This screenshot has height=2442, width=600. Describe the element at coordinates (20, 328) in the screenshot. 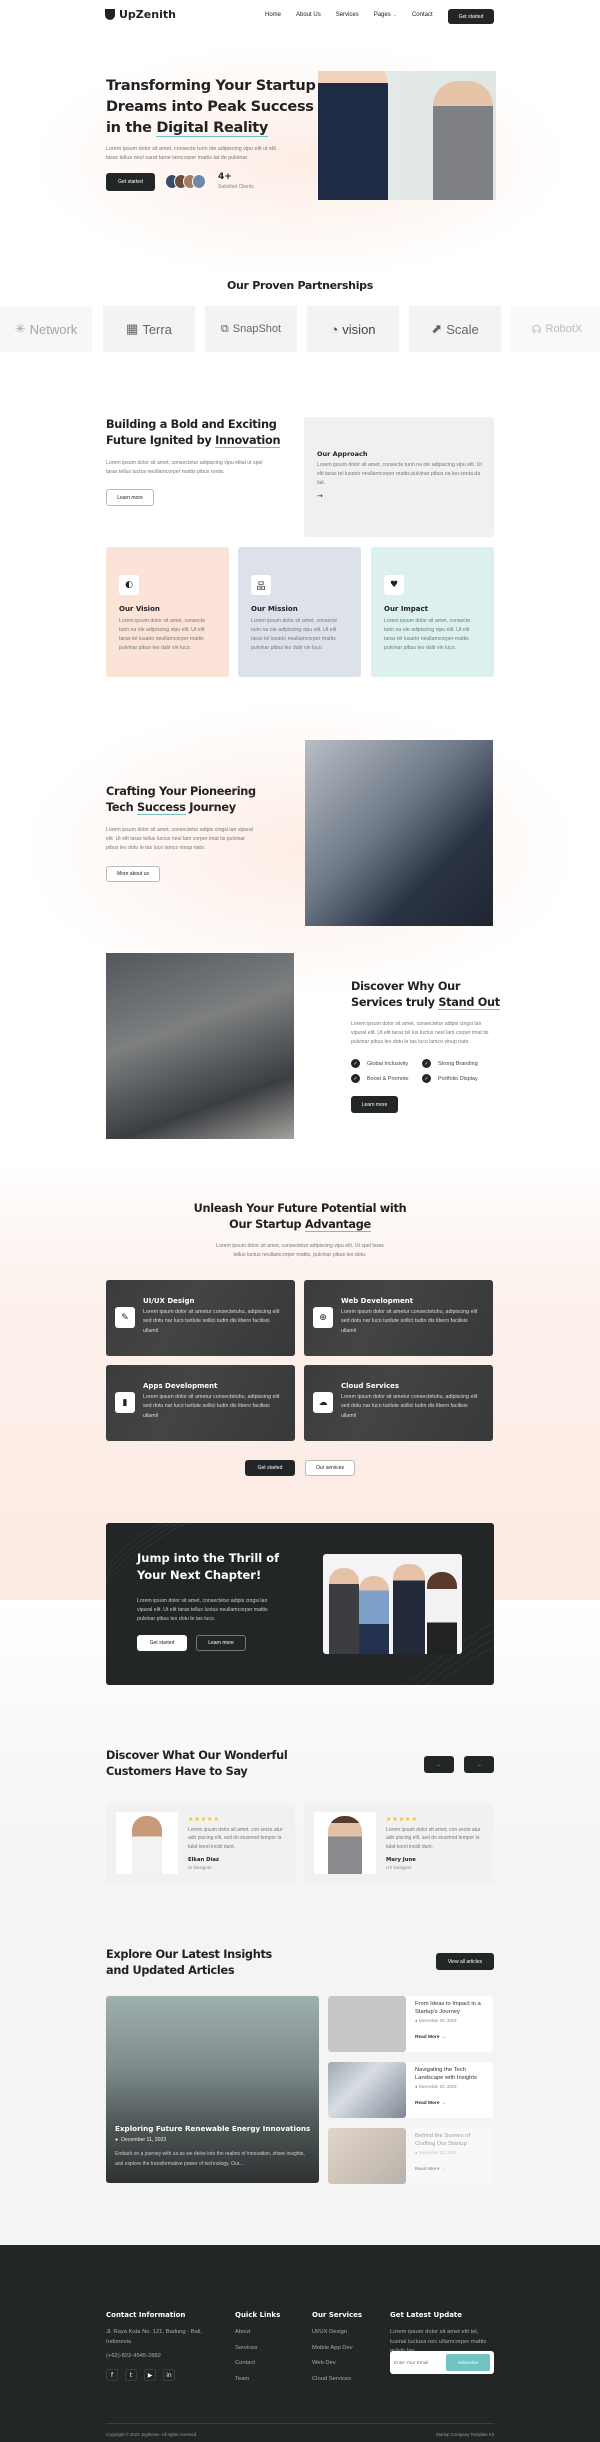

I see `network-icon: ✳` at that location.